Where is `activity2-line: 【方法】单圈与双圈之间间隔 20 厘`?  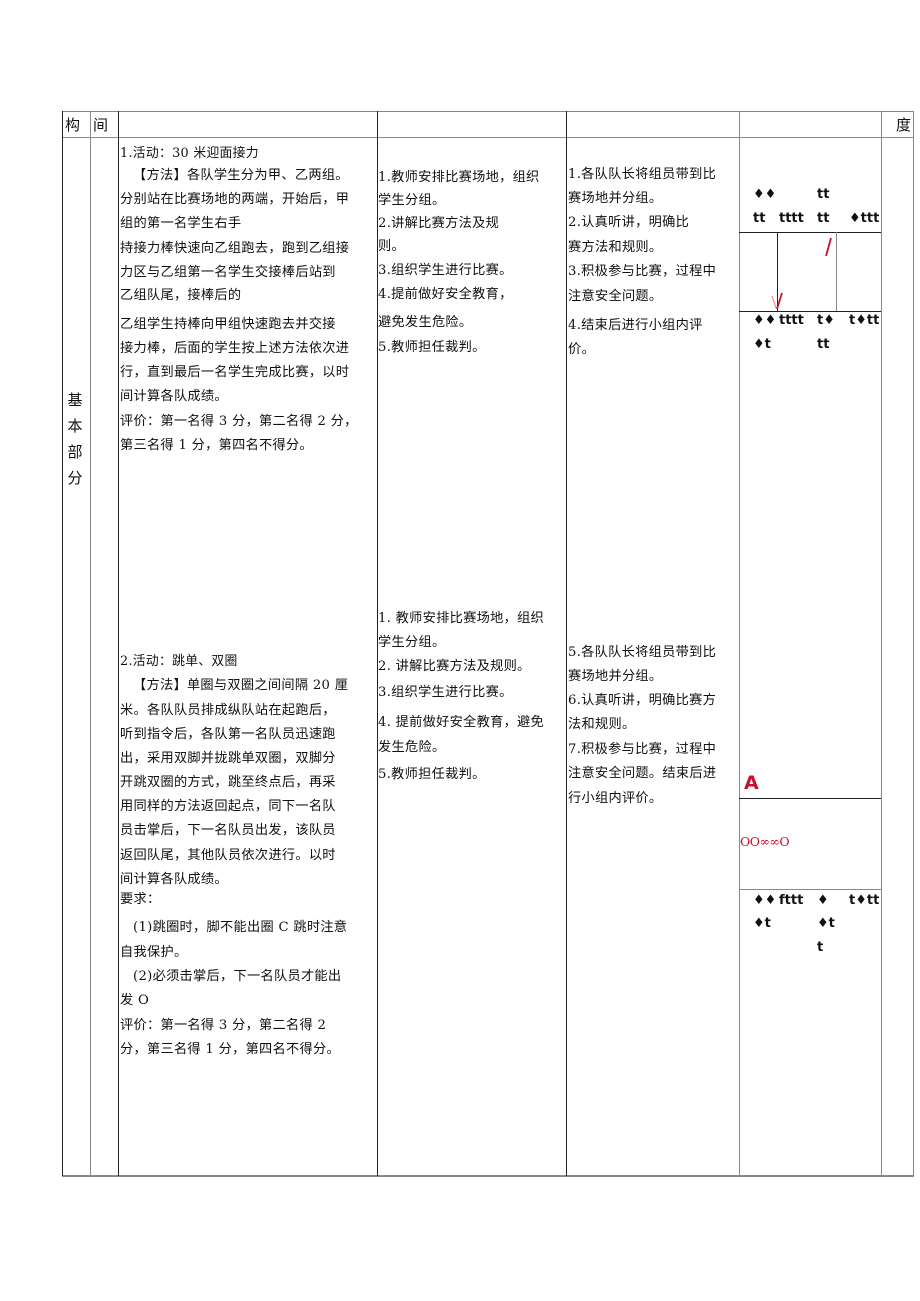 activity2-line: 【方法】单圈与双圈之间间隔 20 厘 is located at coordinates (241, 685).